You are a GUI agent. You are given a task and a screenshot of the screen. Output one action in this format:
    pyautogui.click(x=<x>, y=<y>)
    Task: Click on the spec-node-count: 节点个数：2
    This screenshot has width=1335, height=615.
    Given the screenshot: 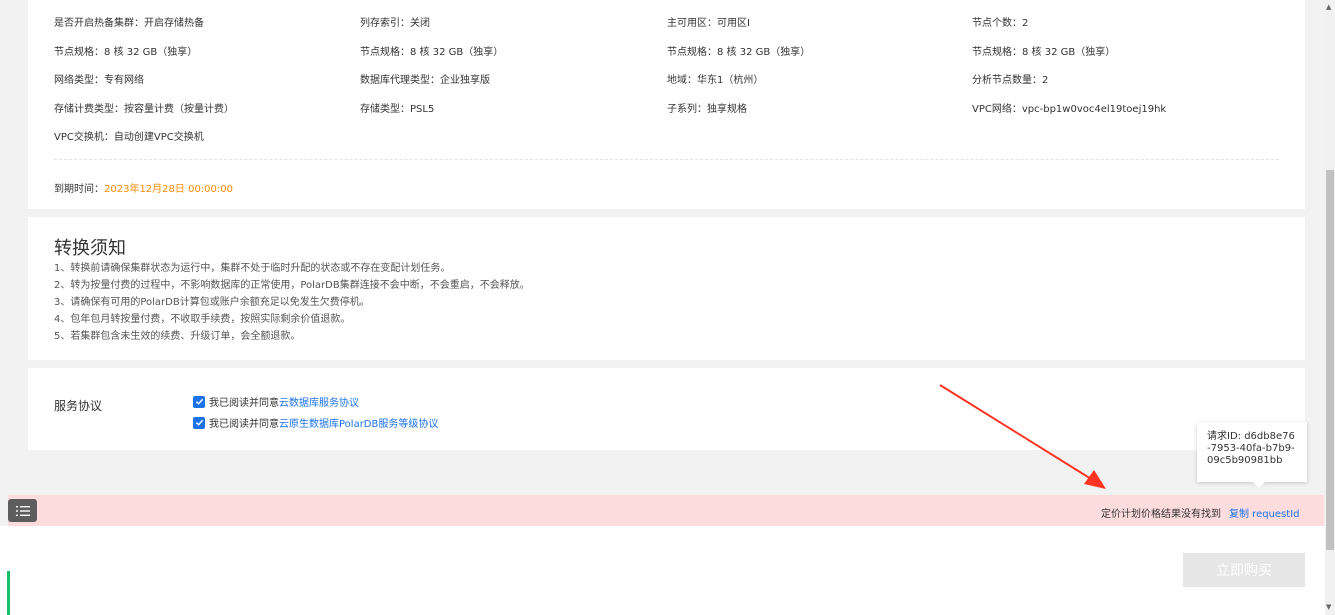 What is the action you would take?
    pyautogui.click(x=1000, y=23)
    